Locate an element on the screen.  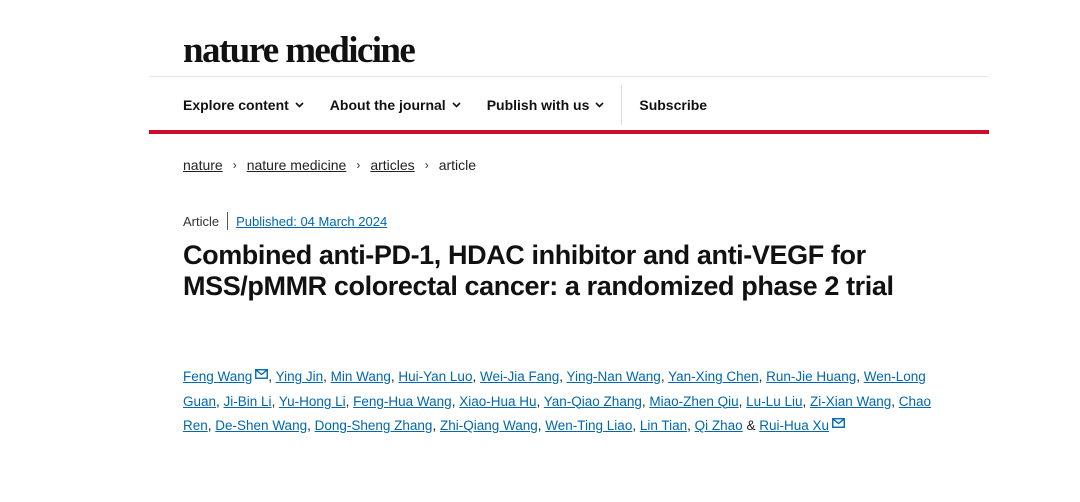
nav-about-journal: About the journal is located at coordinates (395, 105).